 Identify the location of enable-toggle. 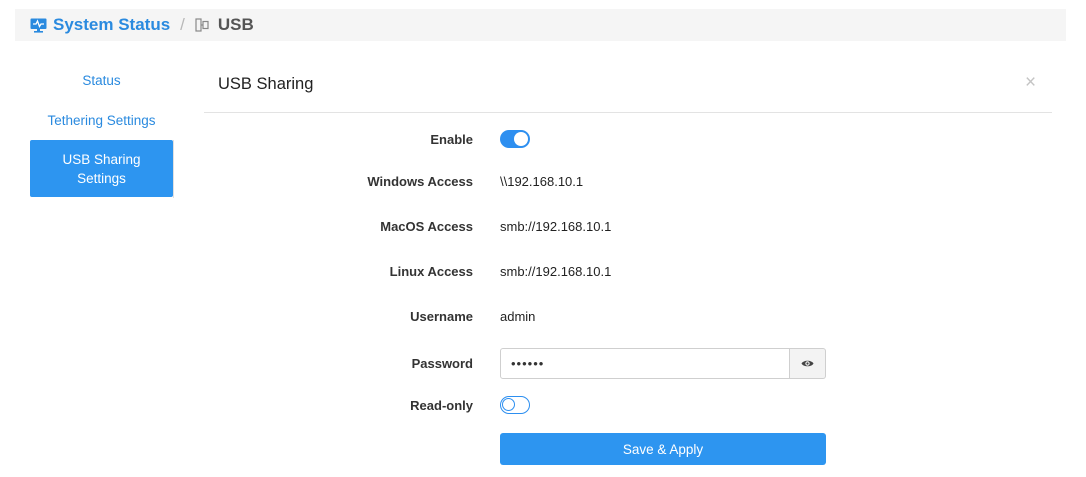
(515, 139).